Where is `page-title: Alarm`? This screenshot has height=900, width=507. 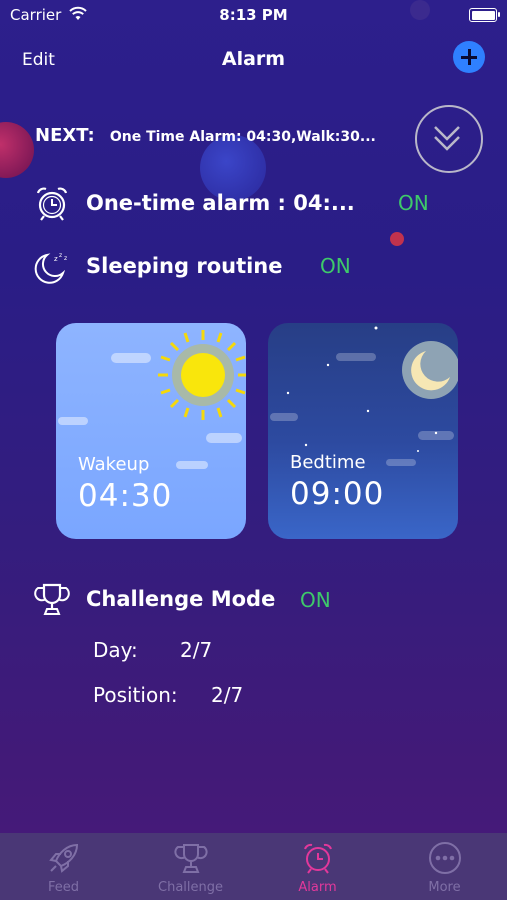
page-title: Alarm is located at coordinates (253, 59).